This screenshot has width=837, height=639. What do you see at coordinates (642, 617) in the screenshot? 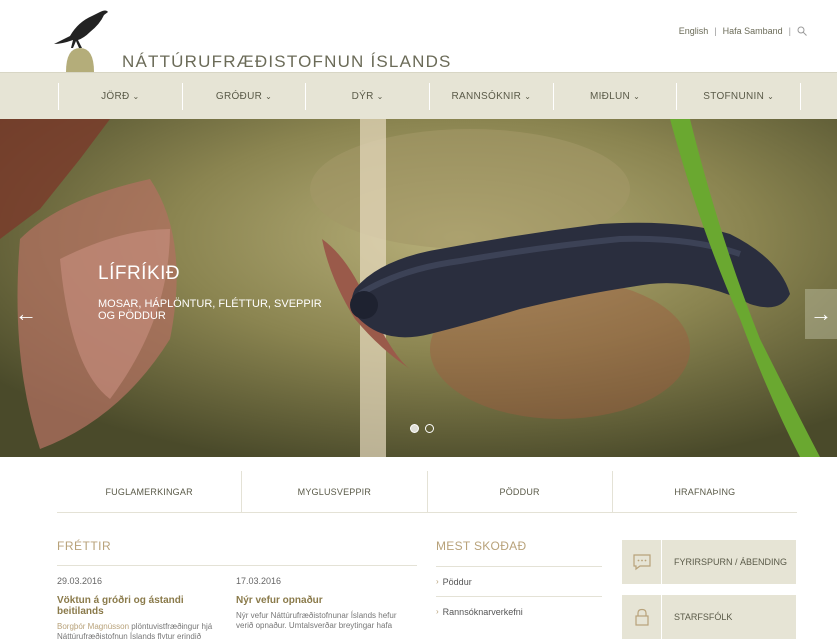
I see `lock-icon` at bounding box center [642, 617].